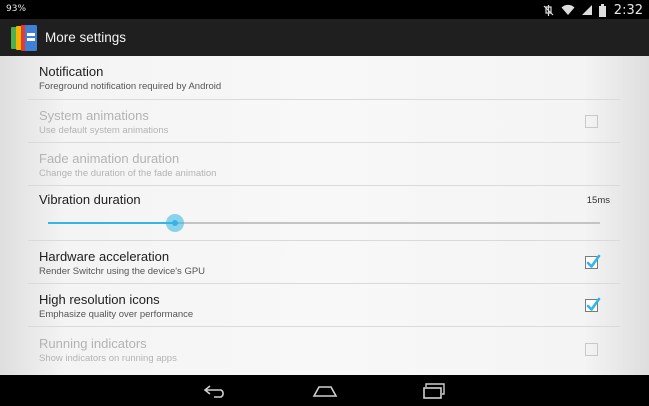 This screenshot has width=649, height=406. I want to click on high-resolution-icons-checkbox, so click(593, 304).